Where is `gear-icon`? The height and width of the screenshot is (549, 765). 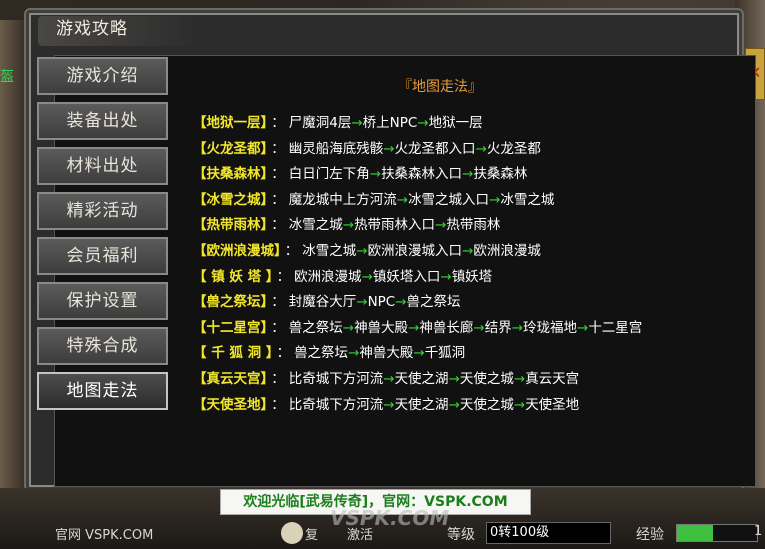 gear-icon is located at coordinates (292, 533).